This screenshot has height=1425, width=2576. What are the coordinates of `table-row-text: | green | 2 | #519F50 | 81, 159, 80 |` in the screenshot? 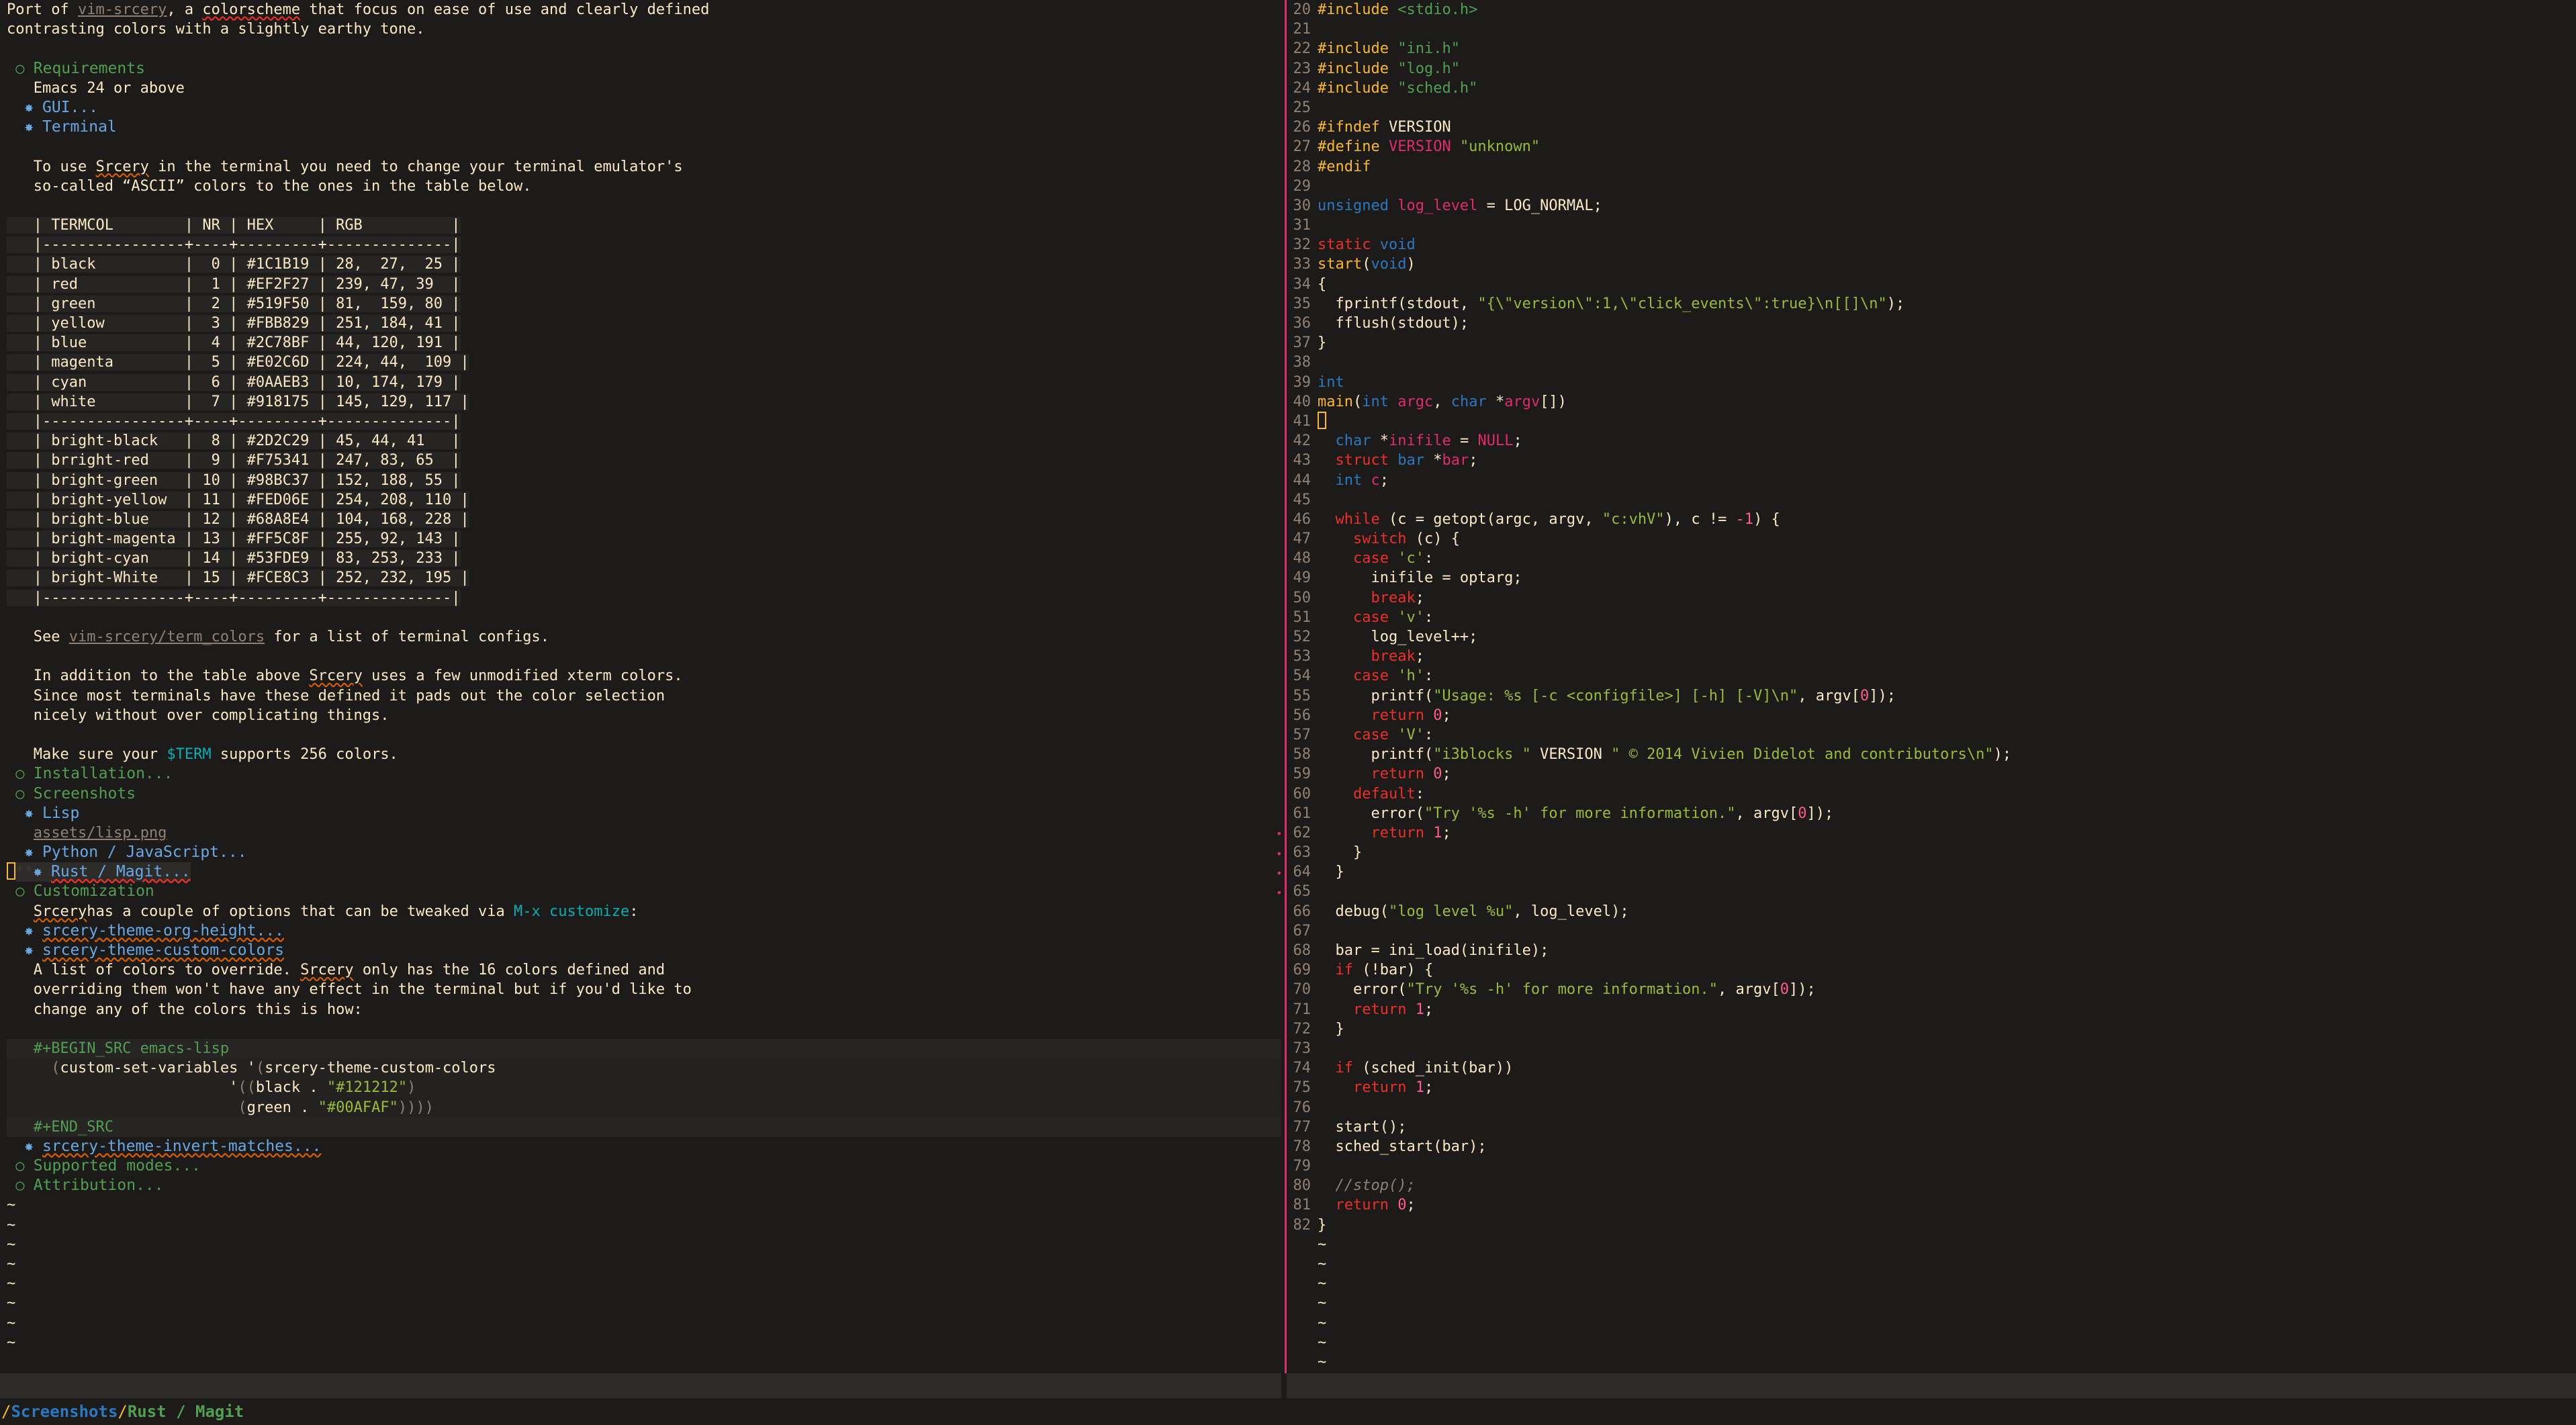 It's located at (234, 303).